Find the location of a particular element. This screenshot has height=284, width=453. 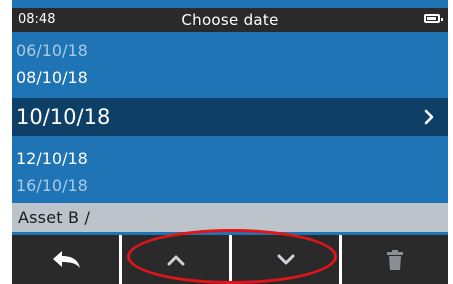

scroll-down-button is located at coordinates (285, 259).